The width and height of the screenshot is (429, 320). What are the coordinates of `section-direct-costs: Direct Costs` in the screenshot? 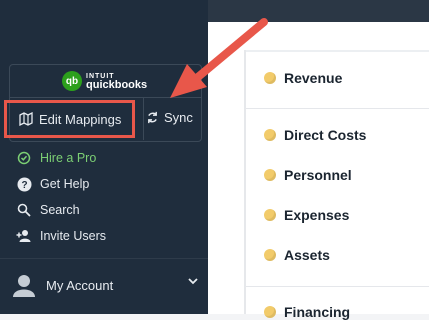 It's located at (315, 135).